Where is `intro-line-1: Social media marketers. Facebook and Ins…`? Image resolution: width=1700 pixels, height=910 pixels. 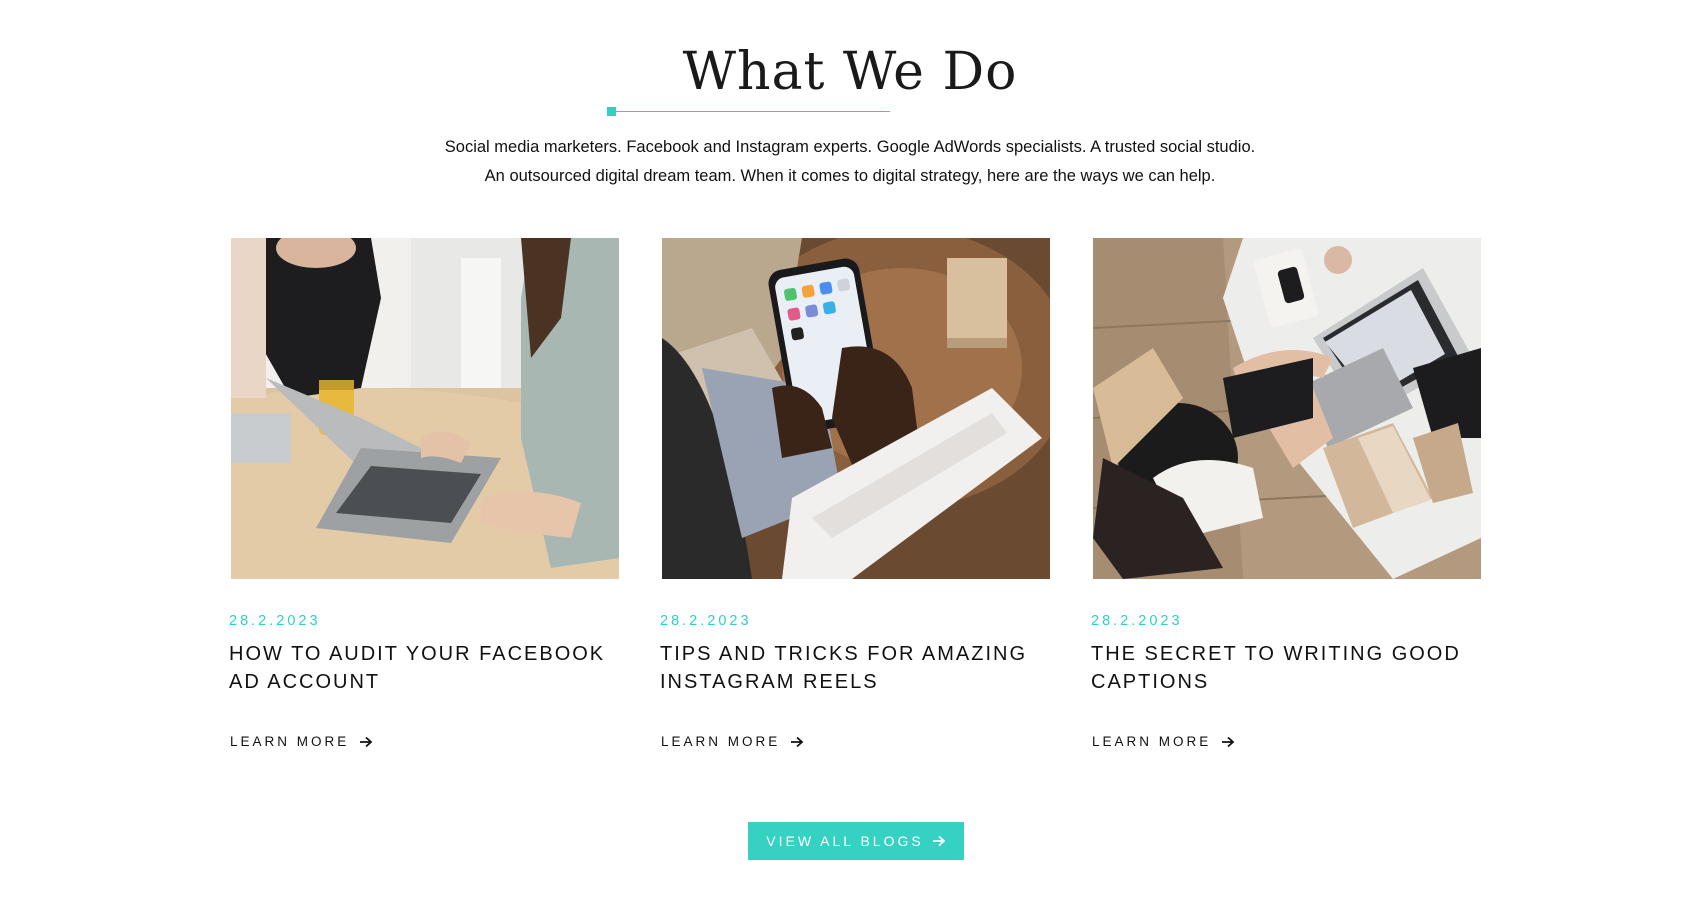 intro-line-1: Social media marketers. Facebook and Ins… is located at coordinates (850, 147).